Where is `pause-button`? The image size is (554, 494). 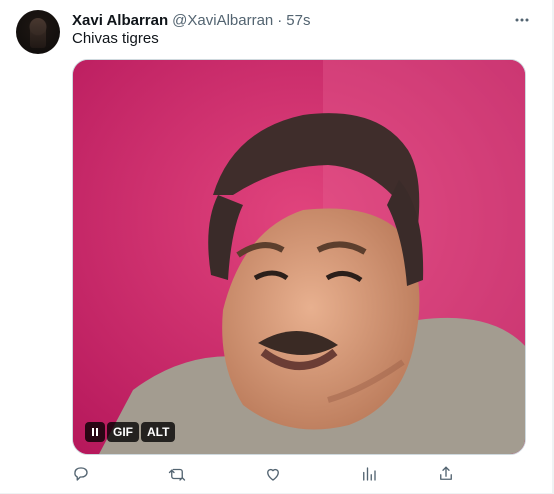 pause-button is located at coordinates (95, 432).